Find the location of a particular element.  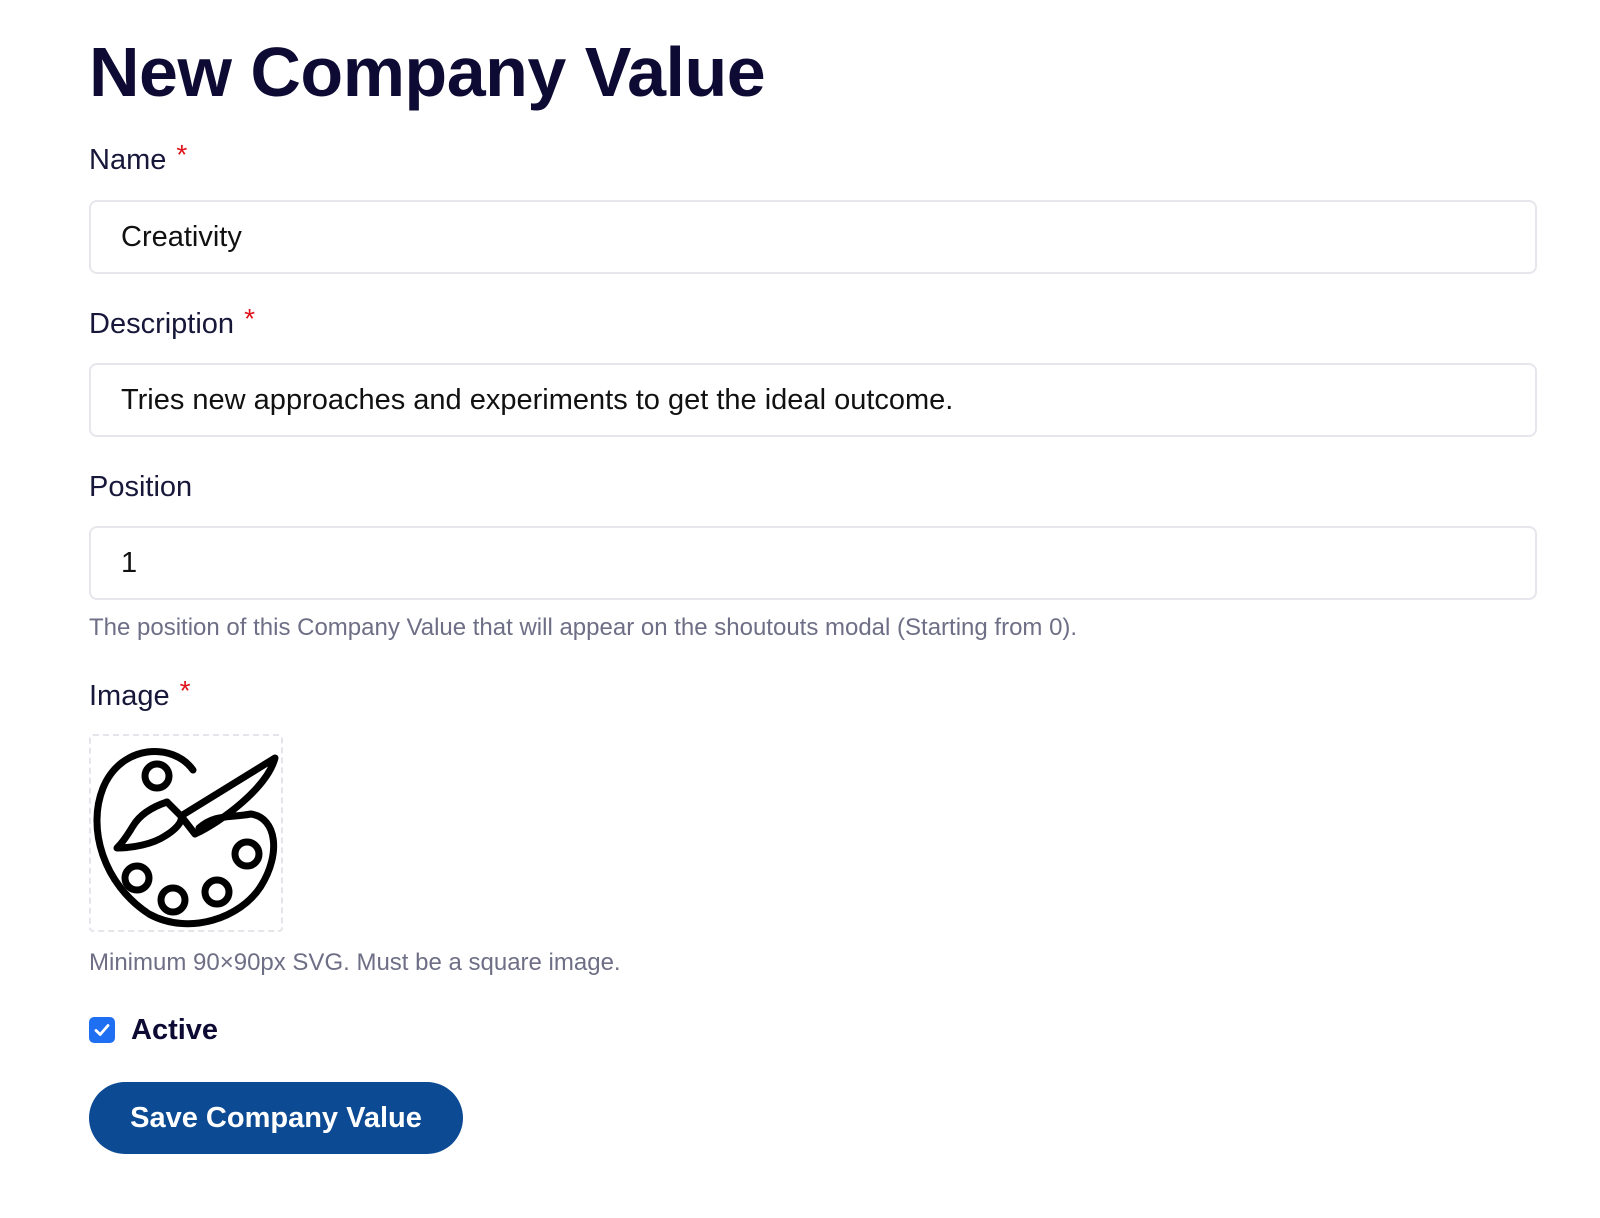

description-label-text: Description is located at coordinates (162, 324).